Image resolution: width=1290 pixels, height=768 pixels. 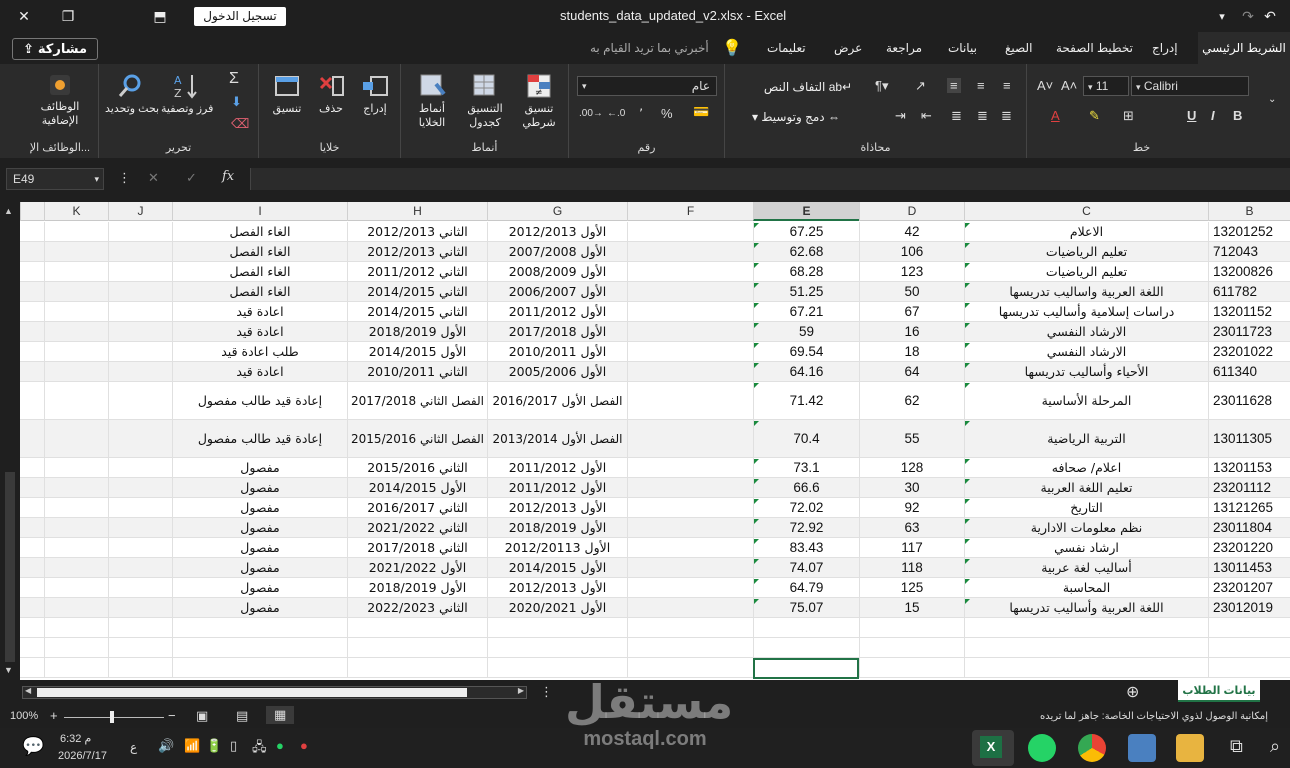 What do you see at coordinates (1191, 115) in the screenshot?
I see `underline-button: U` at bounding box center [1191, 115].